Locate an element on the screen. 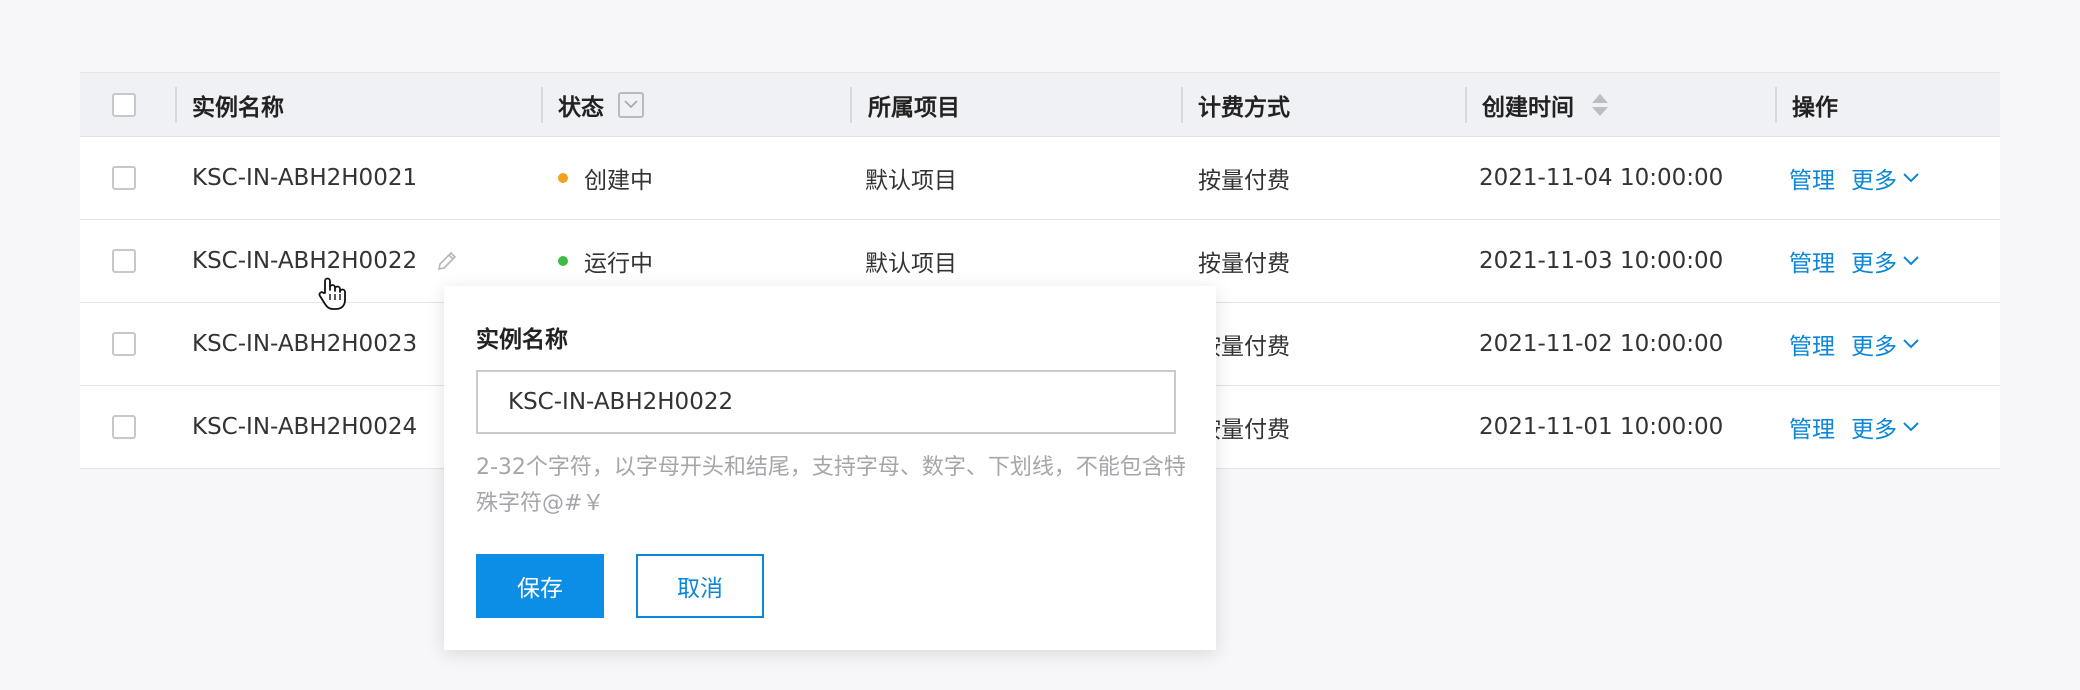  created-time-text: 2021-11-02 10:00:00 is located at coordinates (1601, 344).